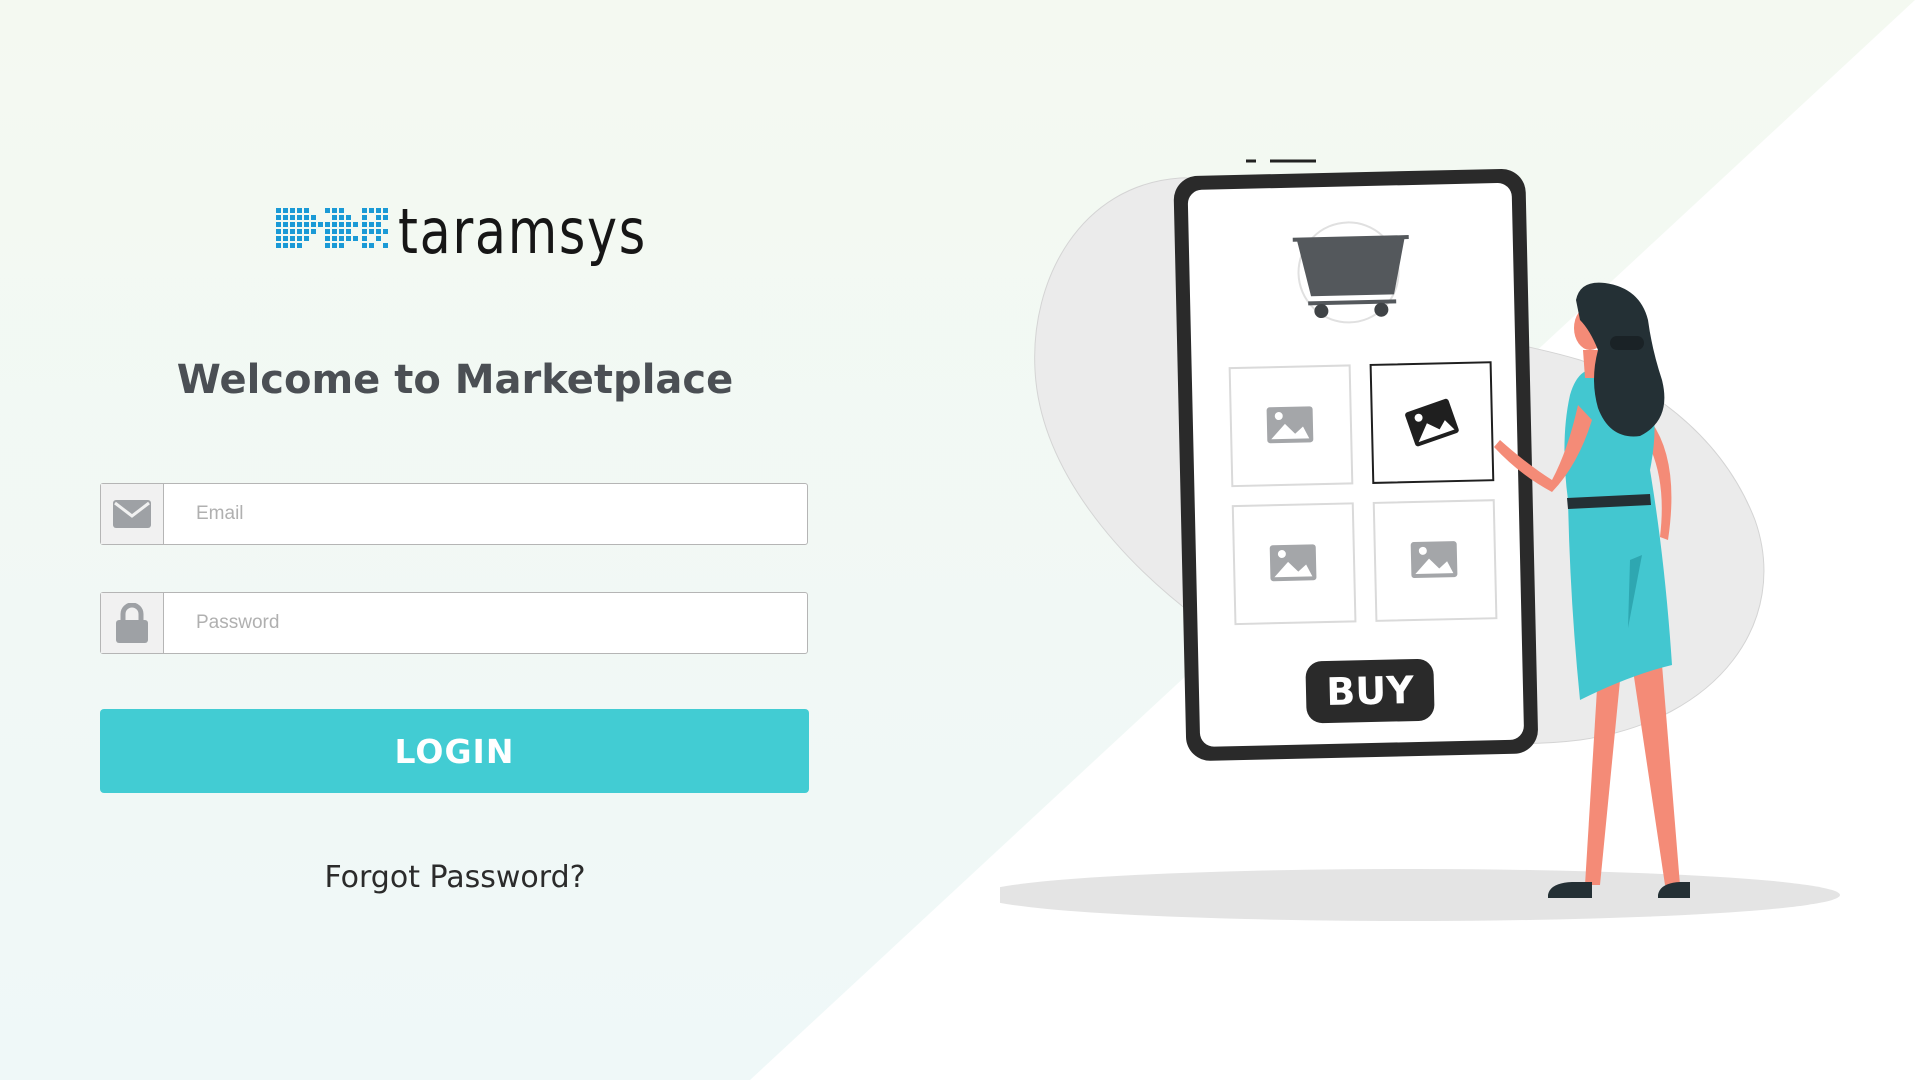 The image size is (1920, 1080). I want to click on lock-icon, so click(132, 623).